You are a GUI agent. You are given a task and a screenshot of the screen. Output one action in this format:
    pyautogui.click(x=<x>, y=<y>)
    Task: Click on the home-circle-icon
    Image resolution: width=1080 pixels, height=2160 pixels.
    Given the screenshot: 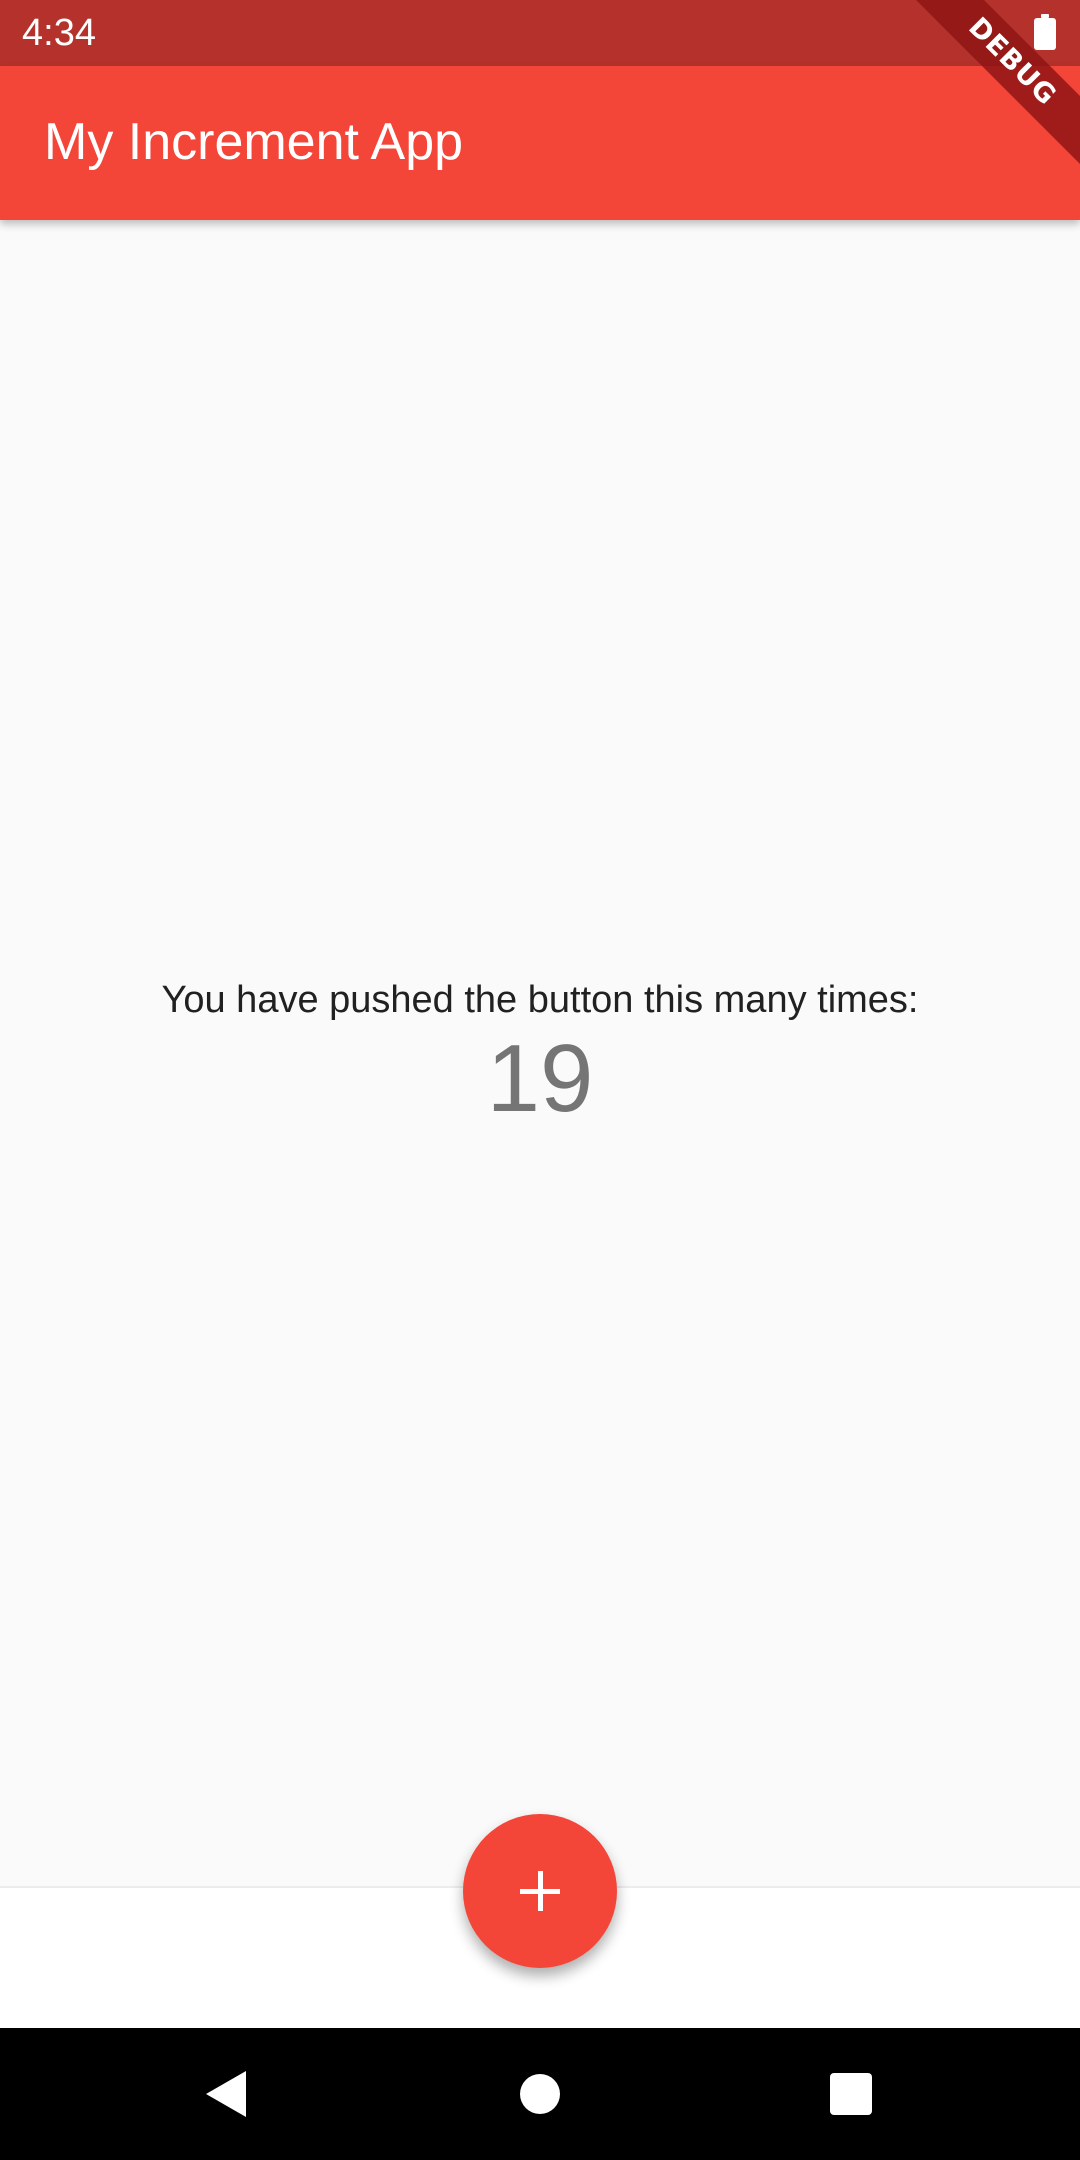 What is the action you would take?
    pyautogui.click(x=540, y=2094)
    